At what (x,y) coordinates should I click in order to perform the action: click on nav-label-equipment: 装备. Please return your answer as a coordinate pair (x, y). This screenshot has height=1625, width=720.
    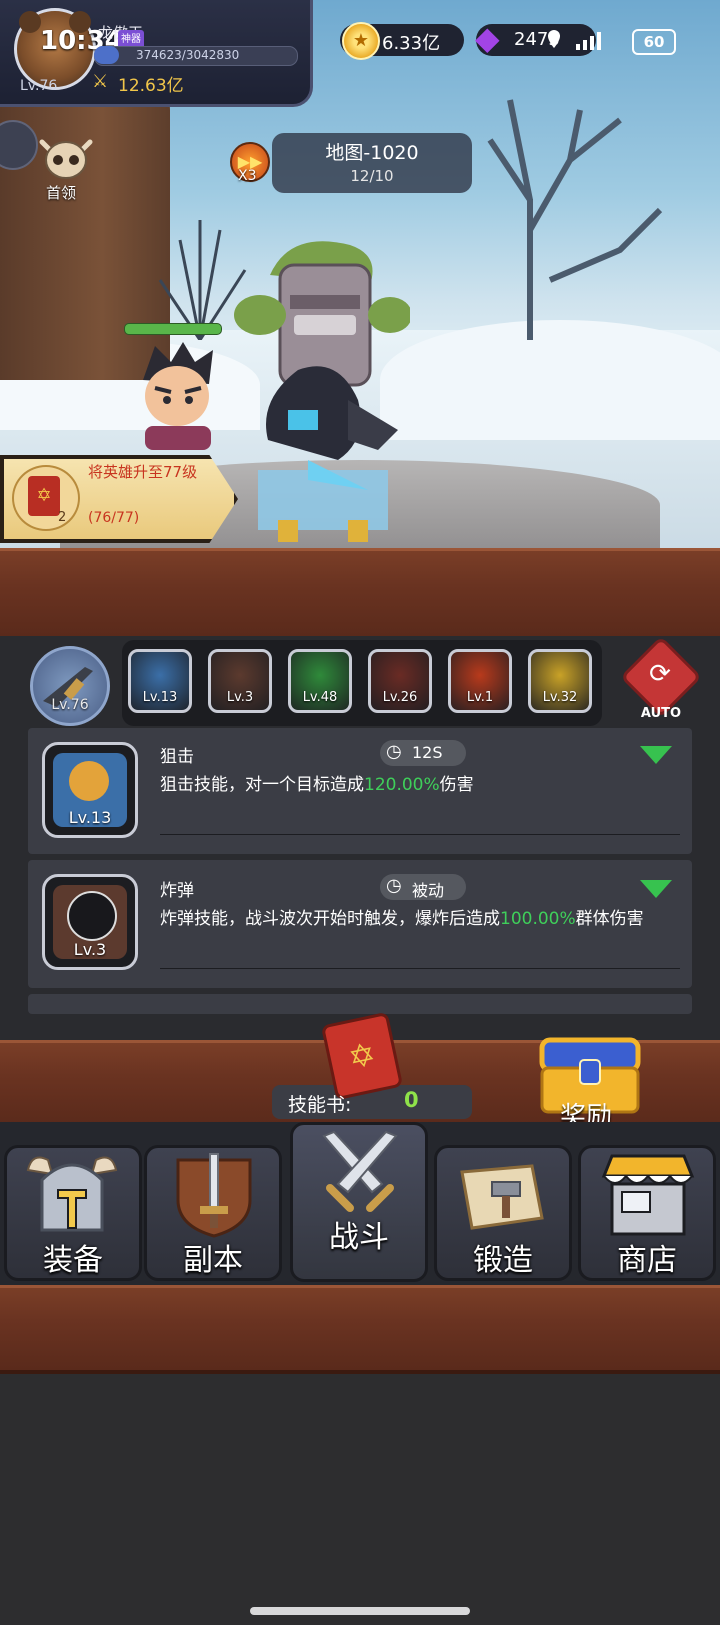
    Looking at the image, I should click on (73, 1260).